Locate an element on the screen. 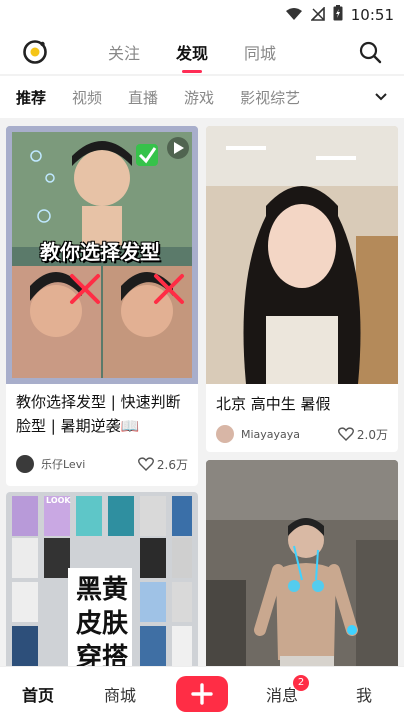  cover-look-label: LOOK is located at coordinates (58, 500).